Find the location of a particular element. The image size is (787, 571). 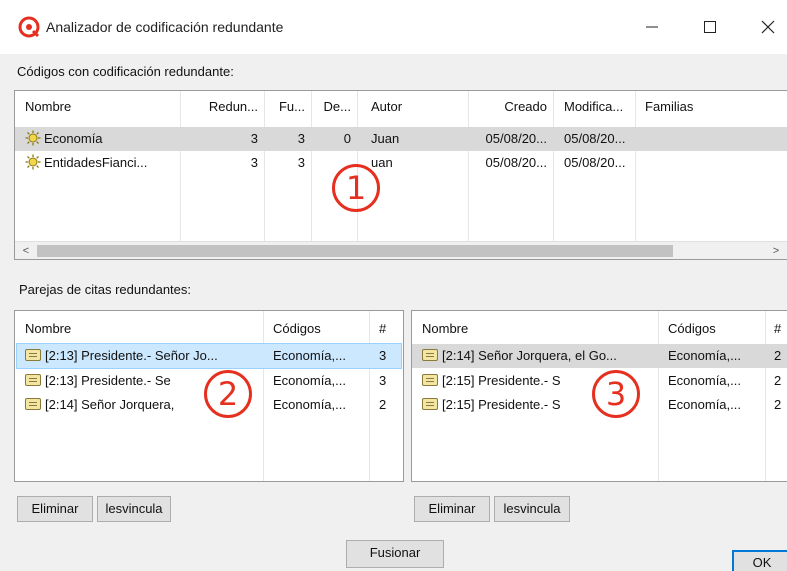

cell-de: 0 is located at coordinates (347, 138).